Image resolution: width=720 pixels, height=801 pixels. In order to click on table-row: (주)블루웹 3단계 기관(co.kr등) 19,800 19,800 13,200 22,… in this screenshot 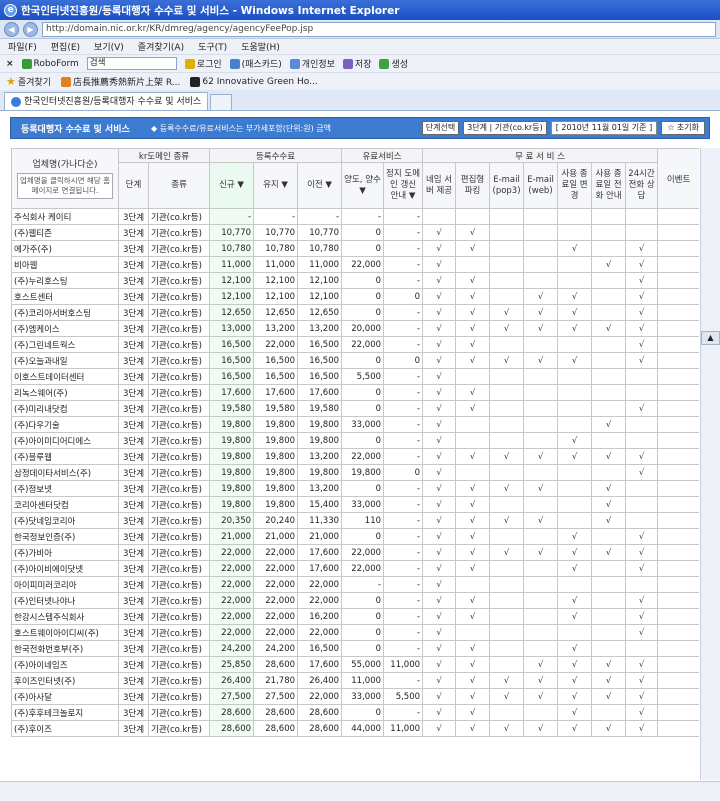, I will do `click(355, 456)`.